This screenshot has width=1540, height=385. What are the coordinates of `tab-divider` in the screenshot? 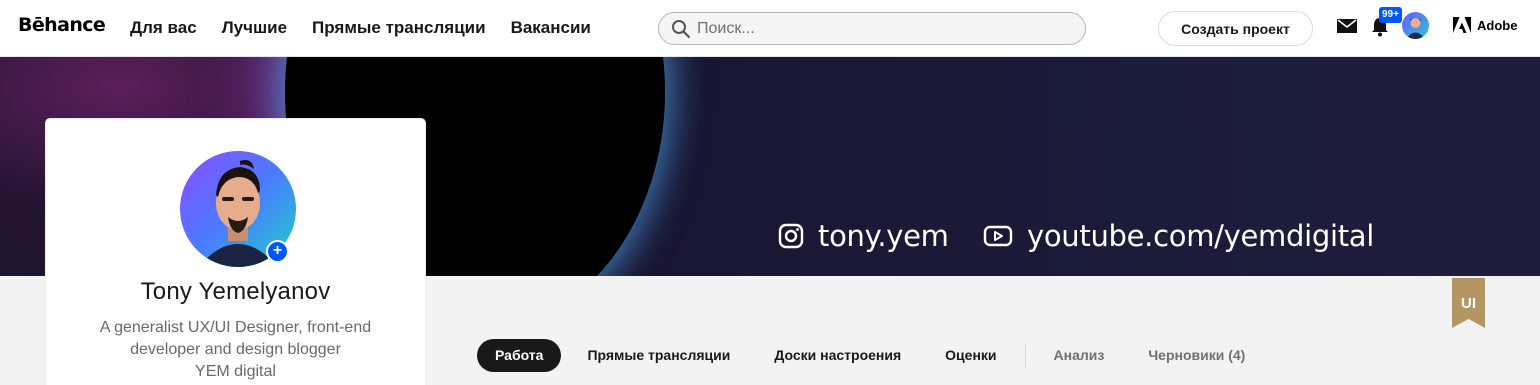 It's located at (1025, 355).